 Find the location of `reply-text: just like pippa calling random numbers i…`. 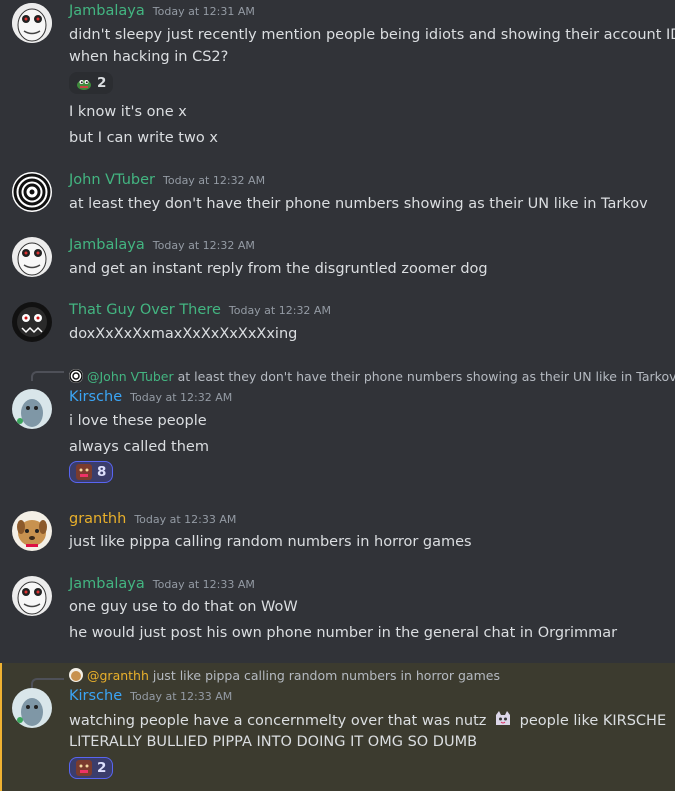

reply-text: just like pippa calling random numbers i… is located at coordinates (326, 675).